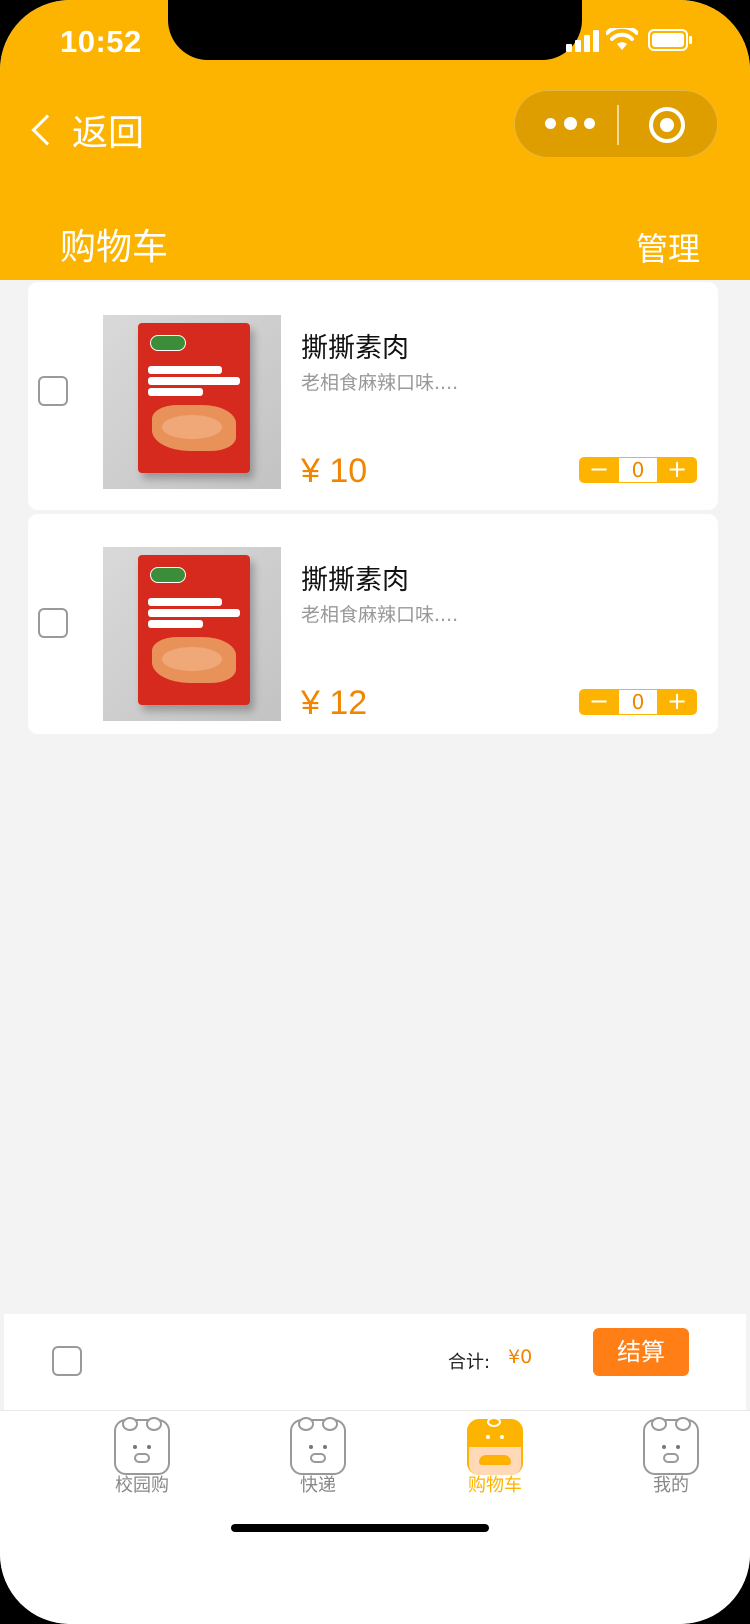  Describe the element at coordinates (668, 247) in the screenshot. I see `manage-button: 管理` at that location.